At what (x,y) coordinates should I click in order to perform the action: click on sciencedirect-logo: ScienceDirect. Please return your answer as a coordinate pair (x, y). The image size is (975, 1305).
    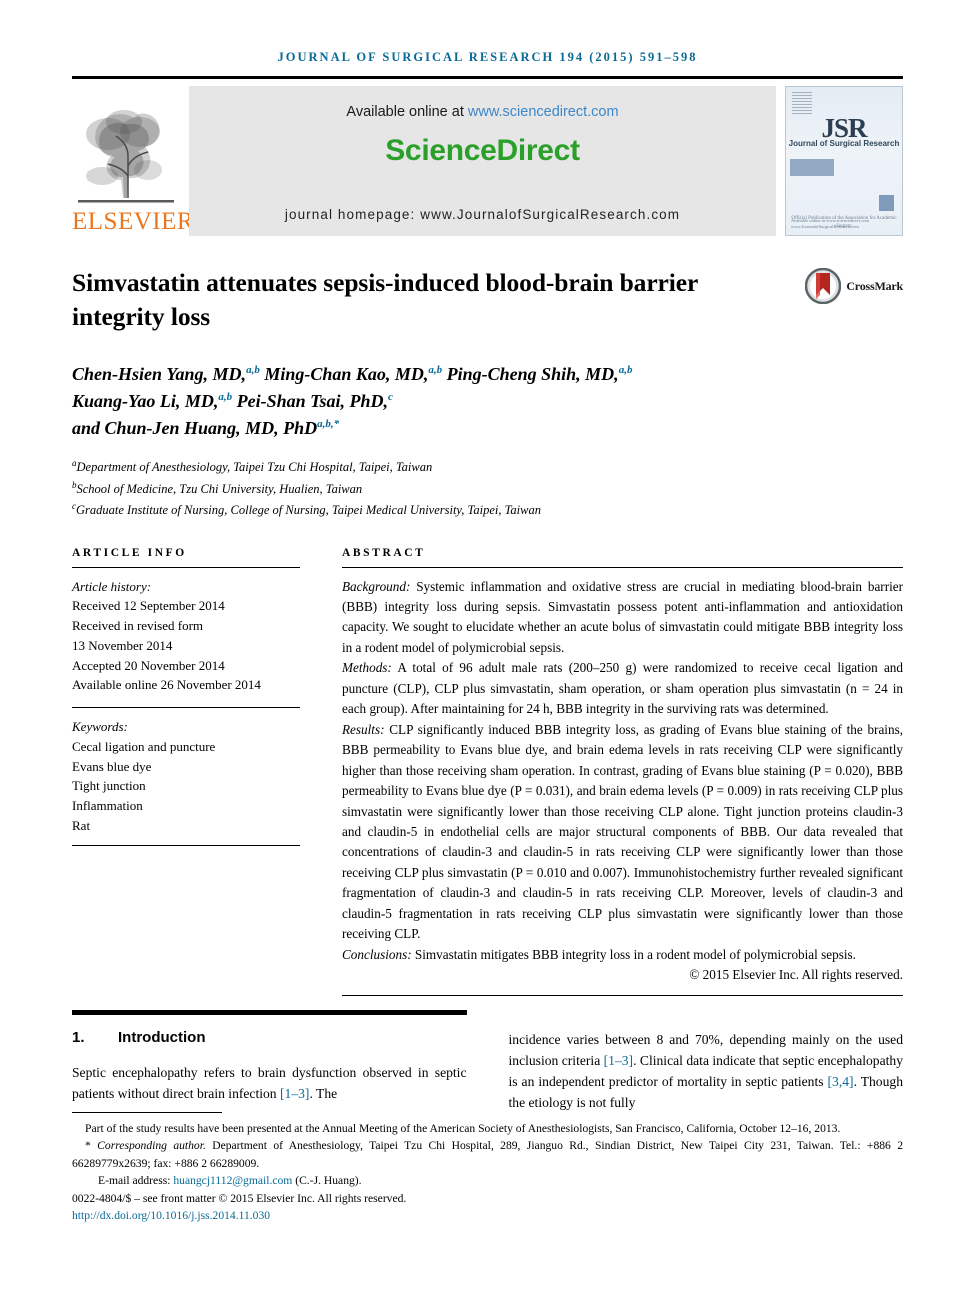
    Looking at the image, I should click on (482, 150).